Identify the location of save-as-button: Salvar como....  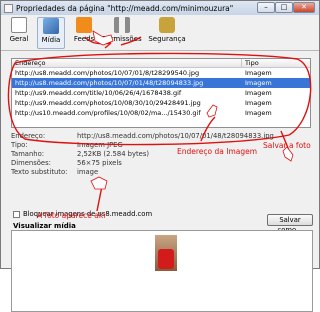
(290, 224).